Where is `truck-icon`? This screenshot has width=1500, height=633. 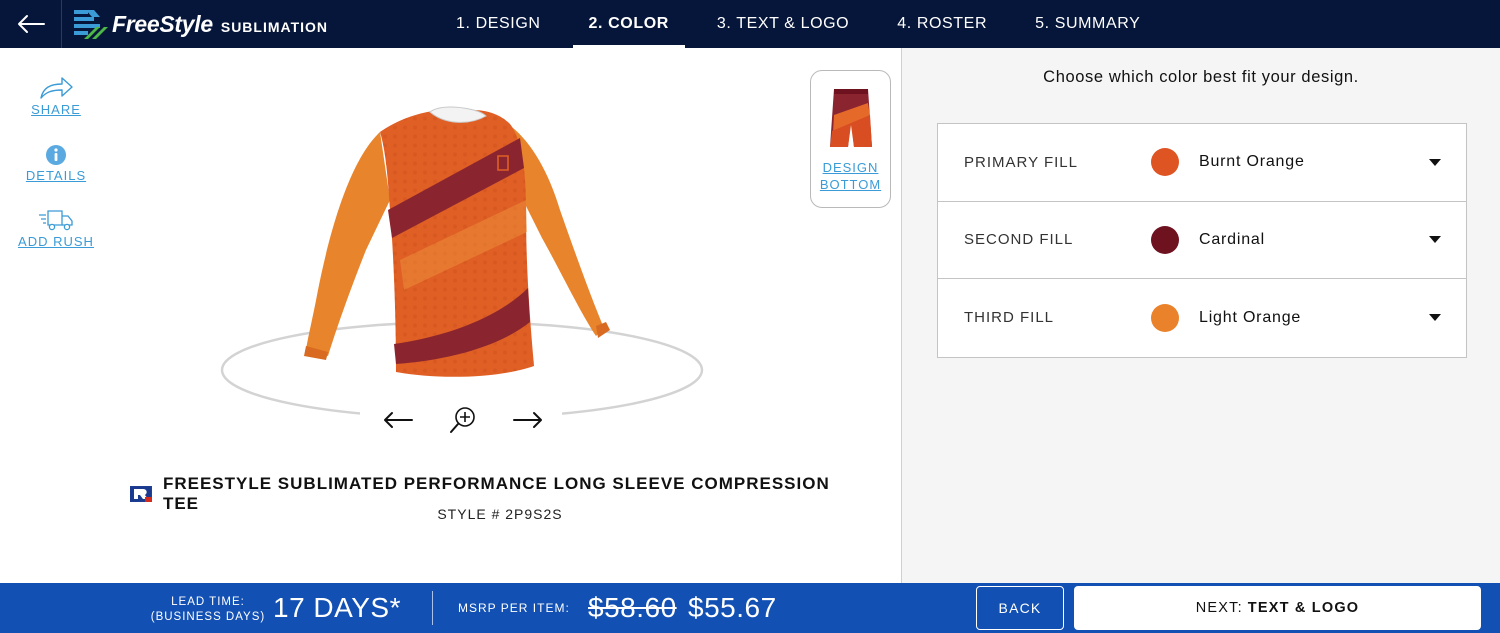 truck-icon is located at coordinates (56, 220).